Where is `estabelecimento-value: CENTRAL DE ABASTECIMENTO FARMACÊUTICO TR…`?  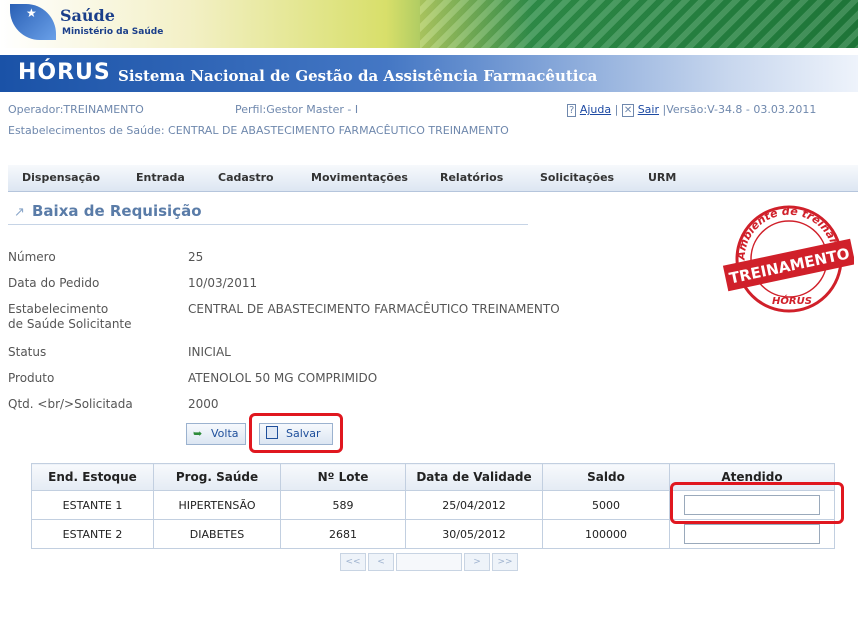 estabelecimento-value: CENTRAL DE ABASTECIMENTO FARMACÊUTICO TR… is located at coordinates (374, 309).